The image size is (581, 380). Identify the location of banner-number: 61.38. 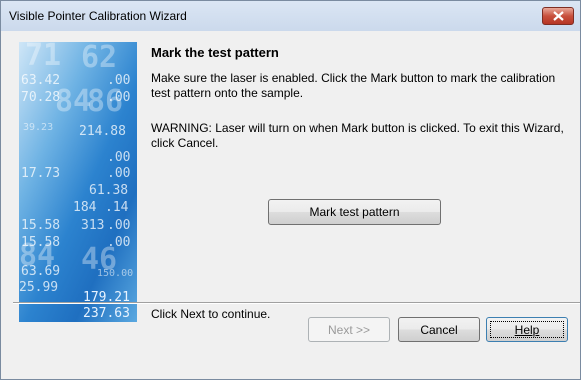
(109, 190).